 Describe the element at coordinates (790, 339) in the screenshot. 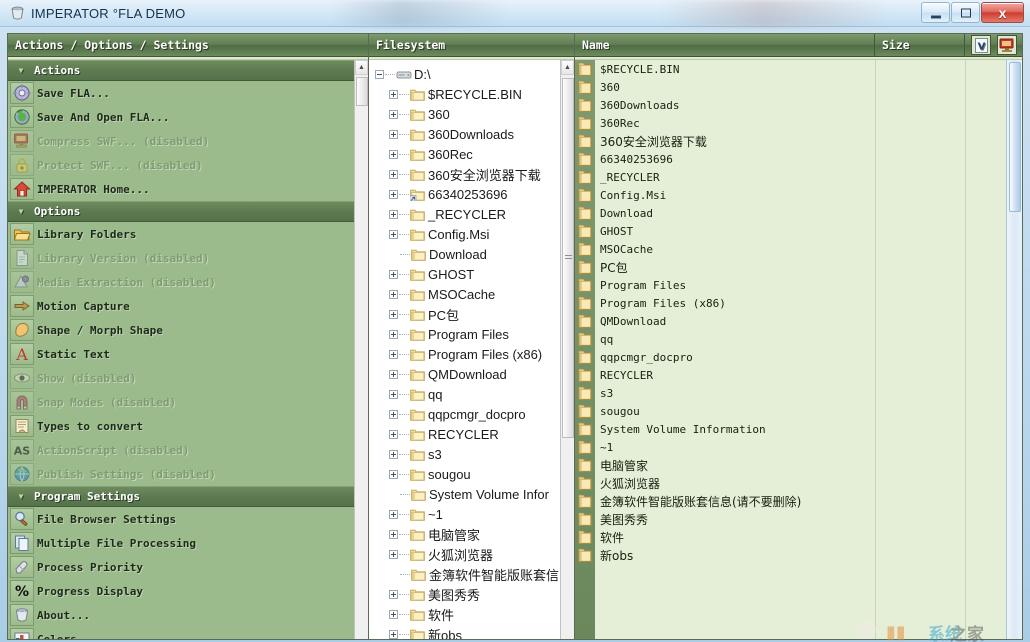

I see `file-row: qq` at that location.